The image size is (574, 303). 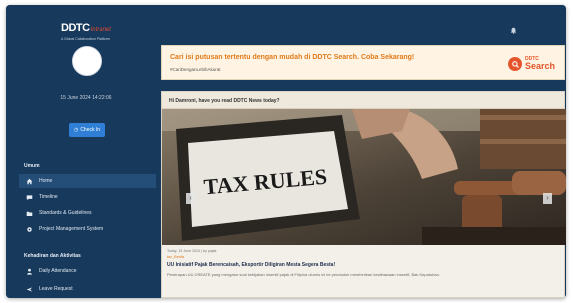 What do you see at coordinates (29, 229) in the screenshot?
I see `gear-icon` at bounding box center [29, 229].